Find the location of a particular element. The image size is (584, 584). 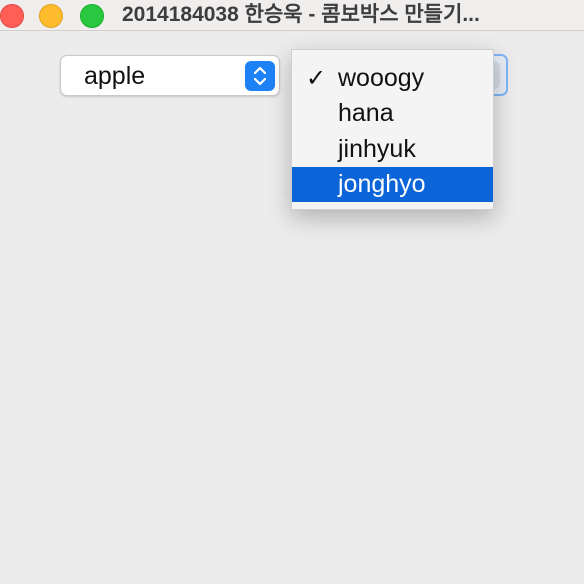

menu-item-label: wooogy is located at coordinates (381, 78).